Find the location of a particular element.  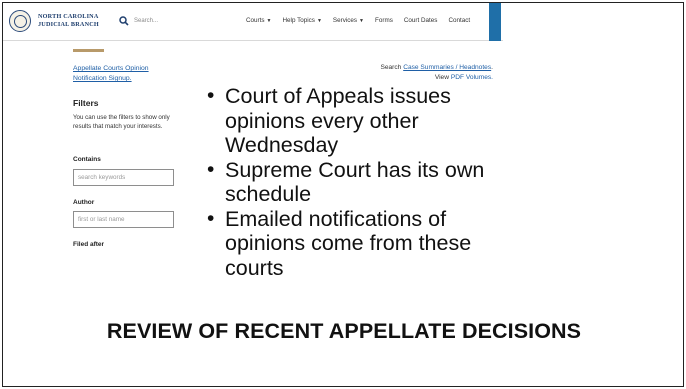

nav-courts-label: Courts is located at coordinates (255, 20).